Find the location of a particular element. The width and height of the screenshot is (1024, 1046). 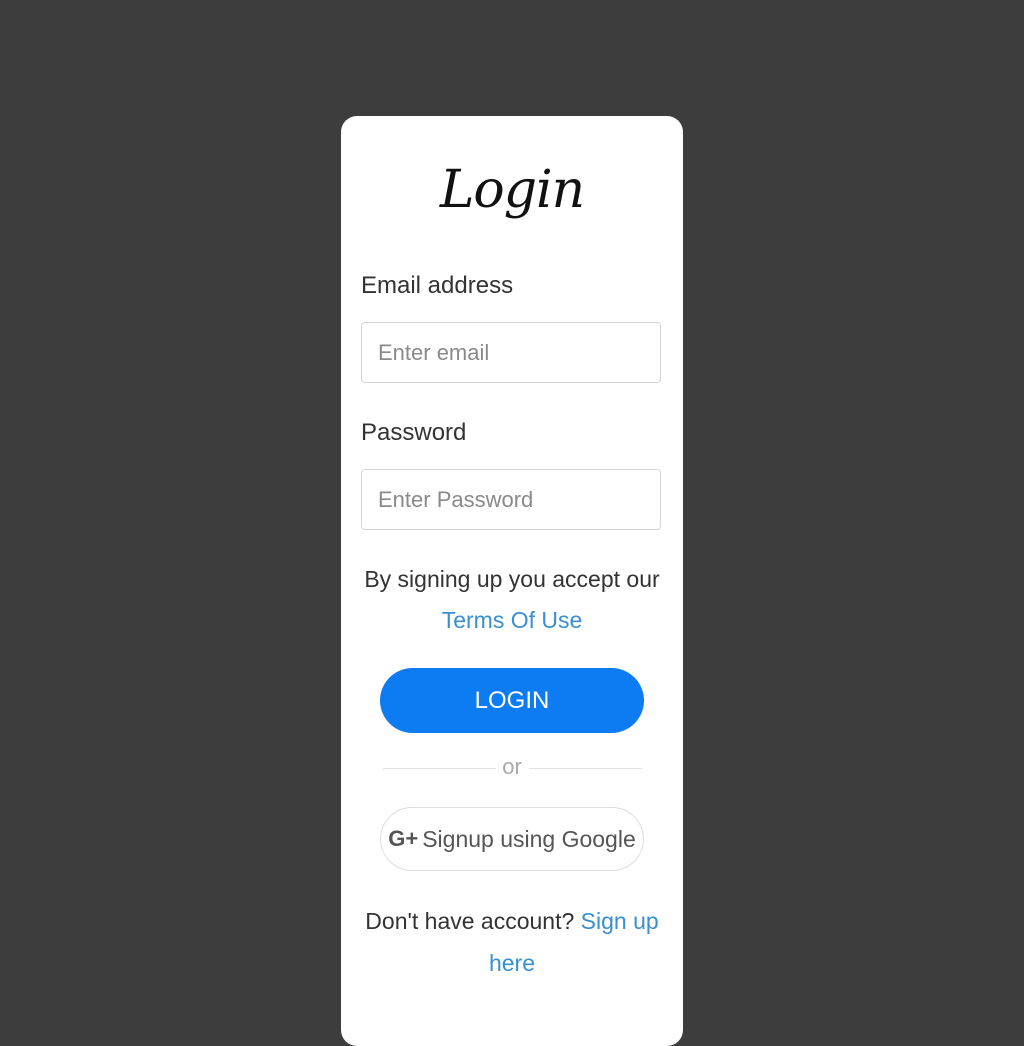

login-button: LOGIN is located at coordinates (512, 700).